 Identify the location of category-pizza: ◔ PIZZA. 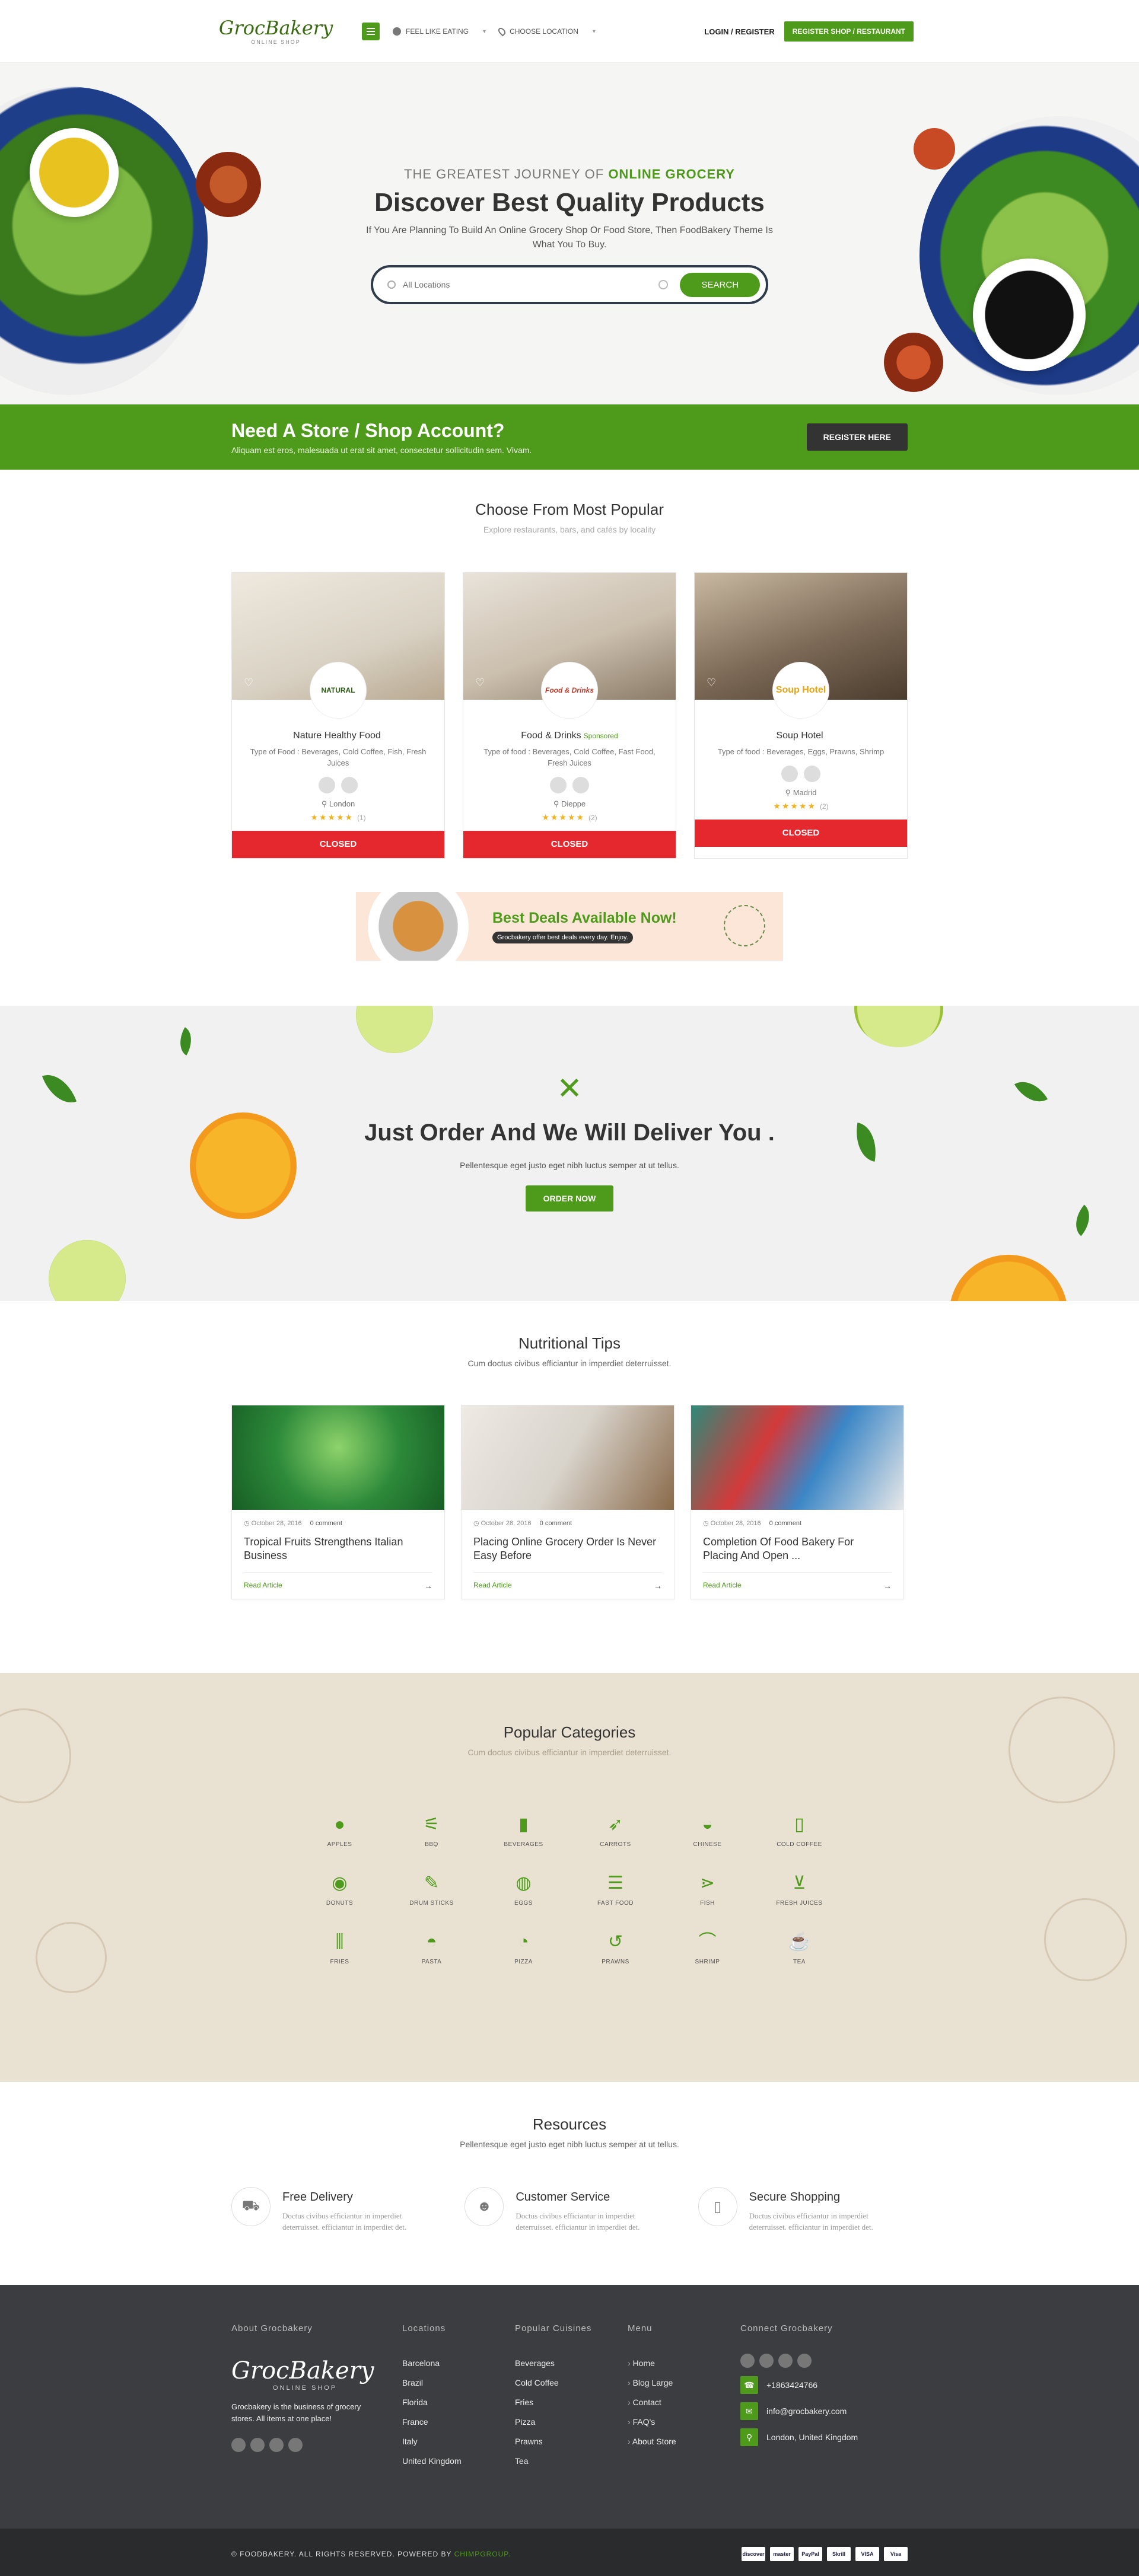
(524, 1947).